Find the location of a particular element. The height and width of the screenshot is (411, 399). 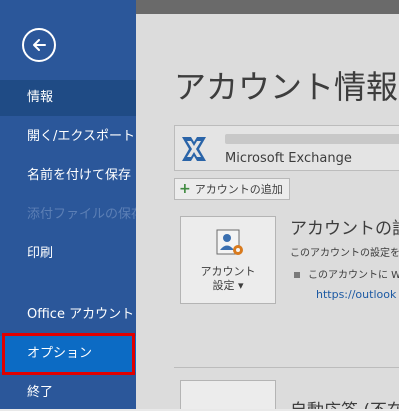

account-settings-label-line2: 設定 ▾ is located at coordinates (228, 285).